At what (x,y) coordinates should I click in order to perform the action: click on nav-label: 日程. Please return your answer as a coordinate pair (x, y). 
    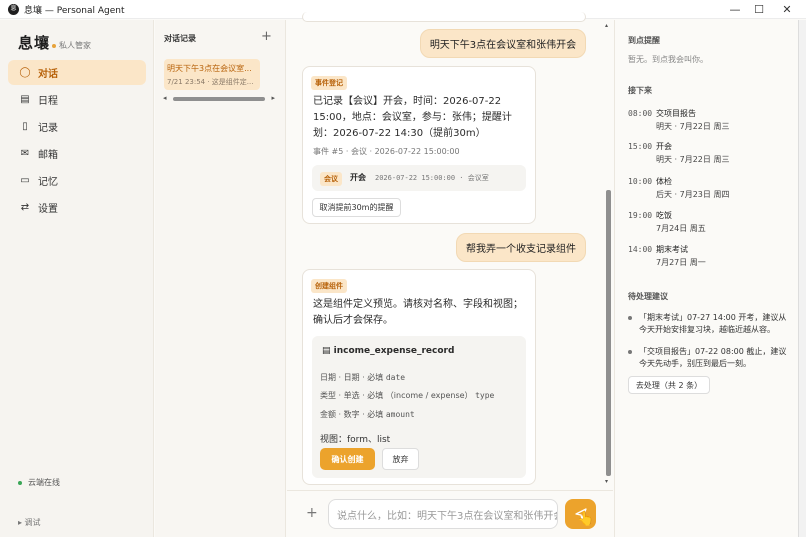
    Looking at the image, I should click on (48, 101).